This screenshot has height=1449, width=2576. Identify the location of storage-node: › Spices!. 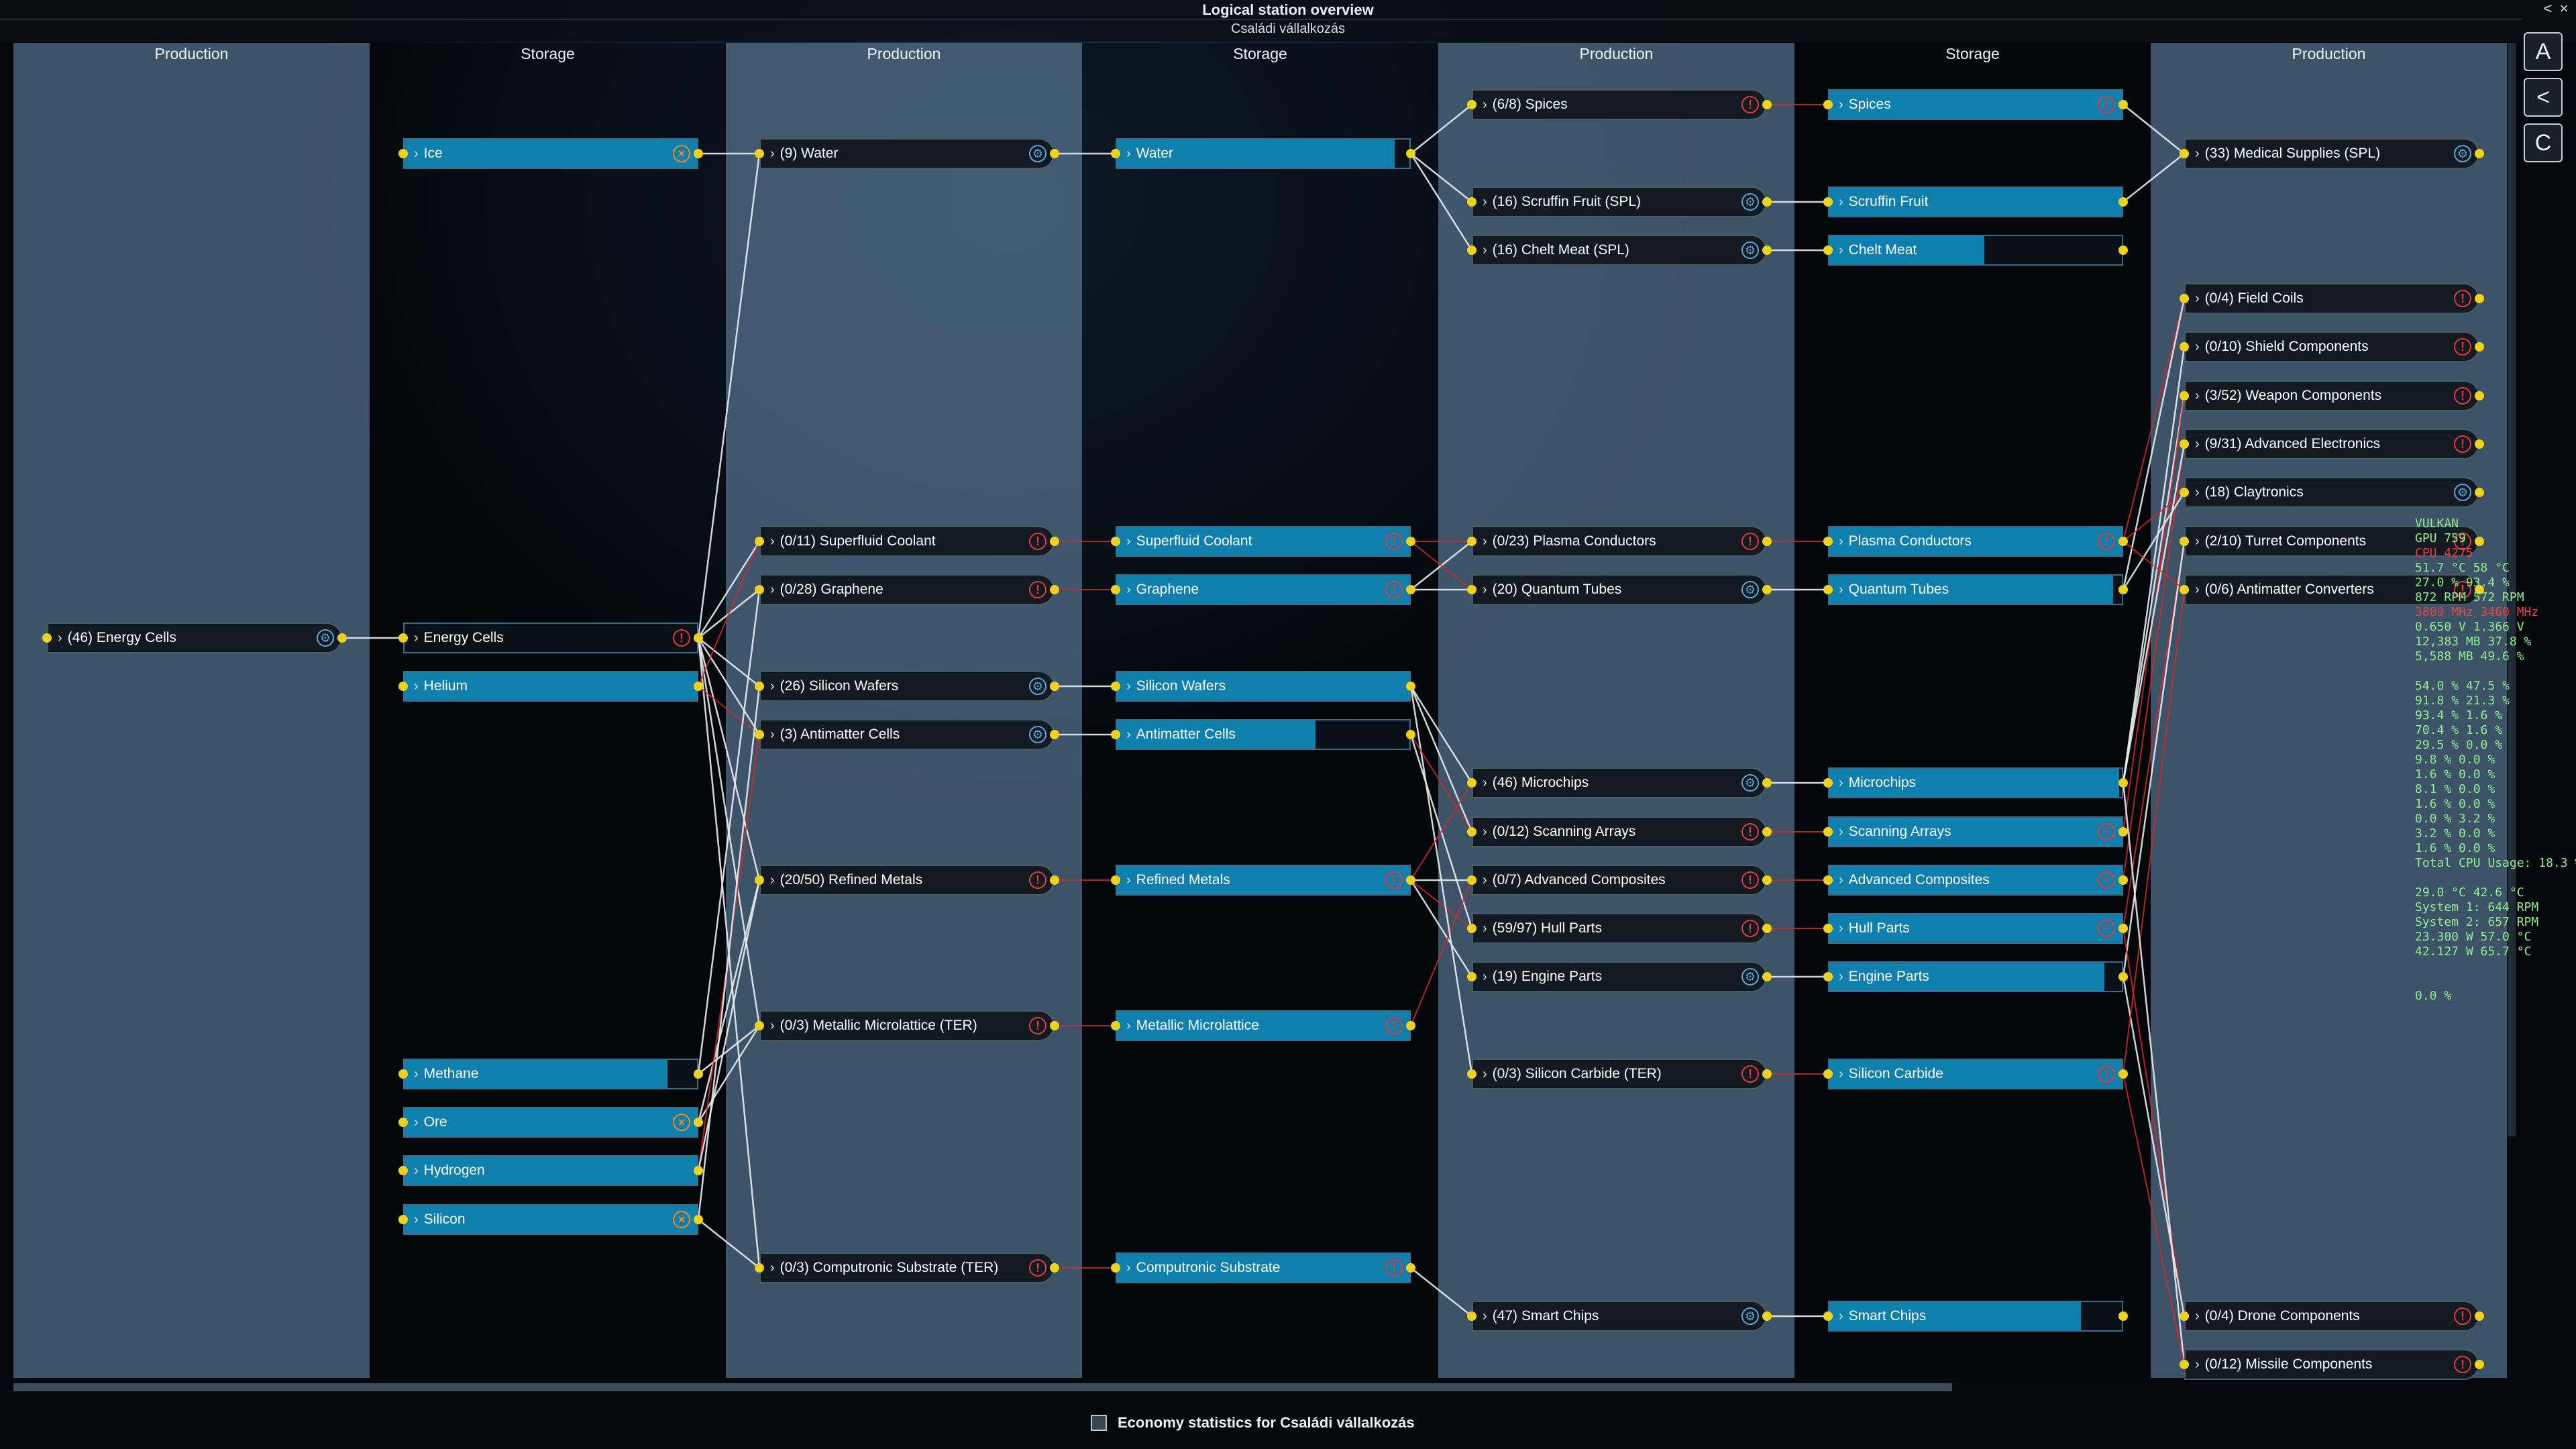
(1975, 104).